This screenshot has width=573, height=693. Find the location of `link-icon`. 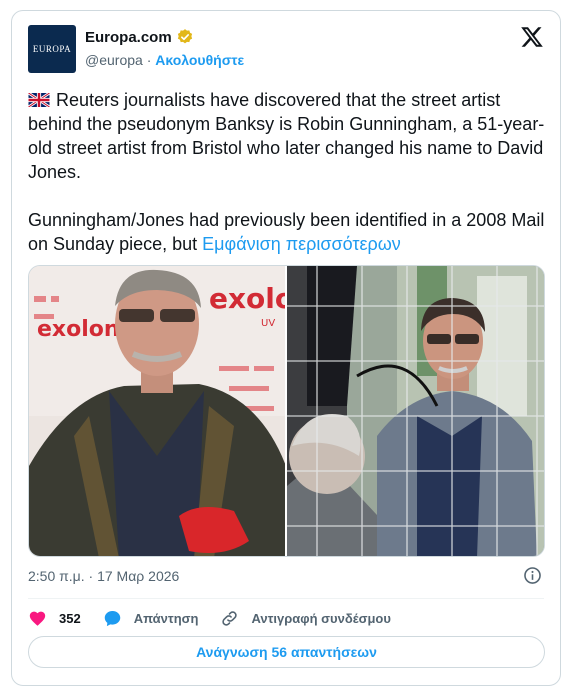

link-icon is located at coordinates (230, 618).